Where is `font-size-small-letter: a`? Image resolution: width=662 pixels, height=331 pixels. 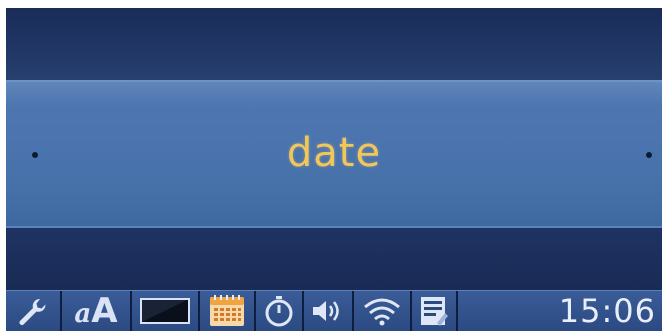
font-size-small-letter: a is located at coordinates (83, 314).